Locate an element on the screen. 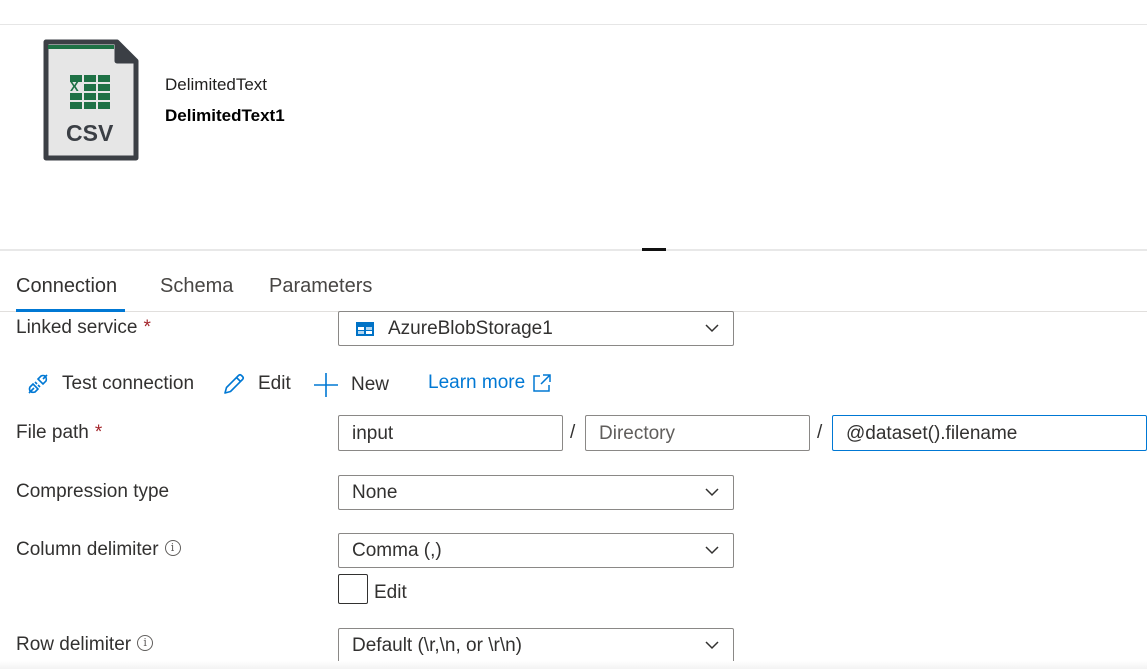 The width and height of the screenshot is (1147, 669). row-delimiter-value: Default (\r,\n, or \r\n) is located at coordinates (437, 645).